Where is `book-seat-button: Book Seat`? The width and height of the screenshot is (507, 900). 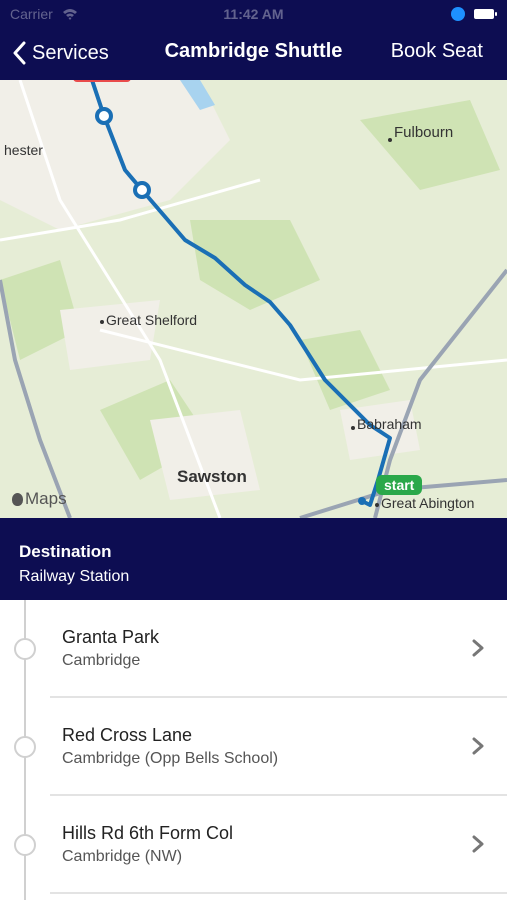
book-seat-button: Book Seat is located at coordinates (437, 51).